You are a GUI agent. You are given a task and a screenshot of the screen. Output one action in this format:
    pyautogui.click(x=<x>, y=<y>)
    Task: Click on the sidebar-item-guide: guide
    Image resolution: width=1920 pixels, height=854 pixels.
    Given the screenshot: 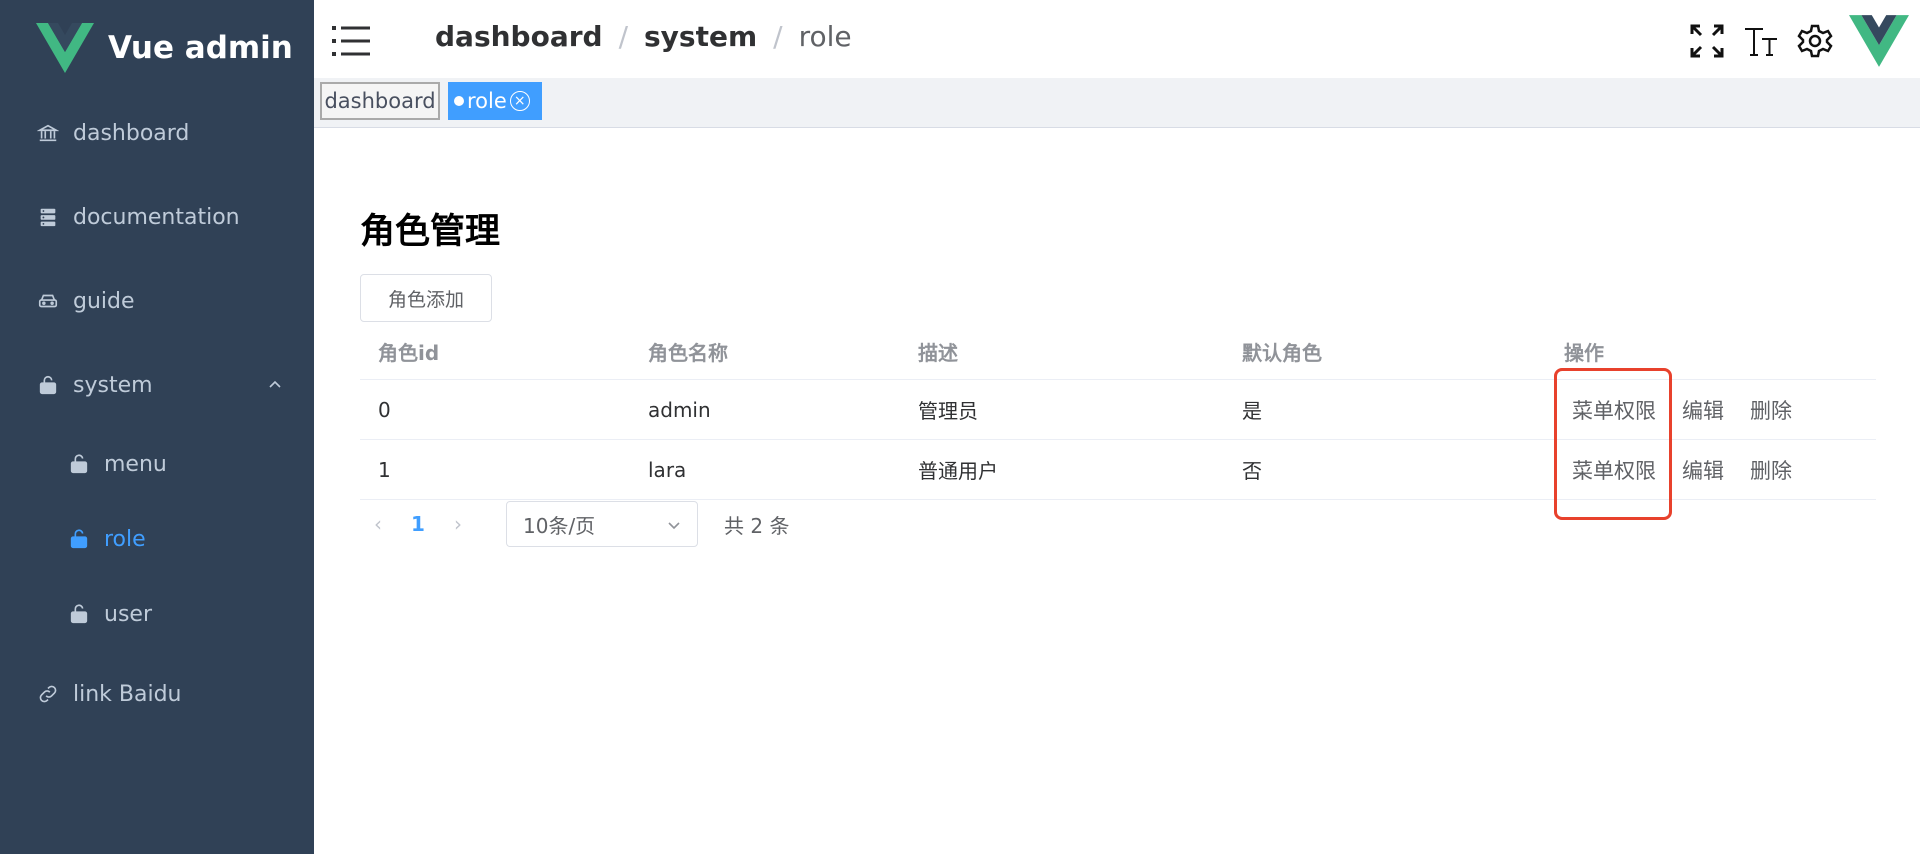 What is the action you would take?
    pyautogui.click(x=157, y=301)
    